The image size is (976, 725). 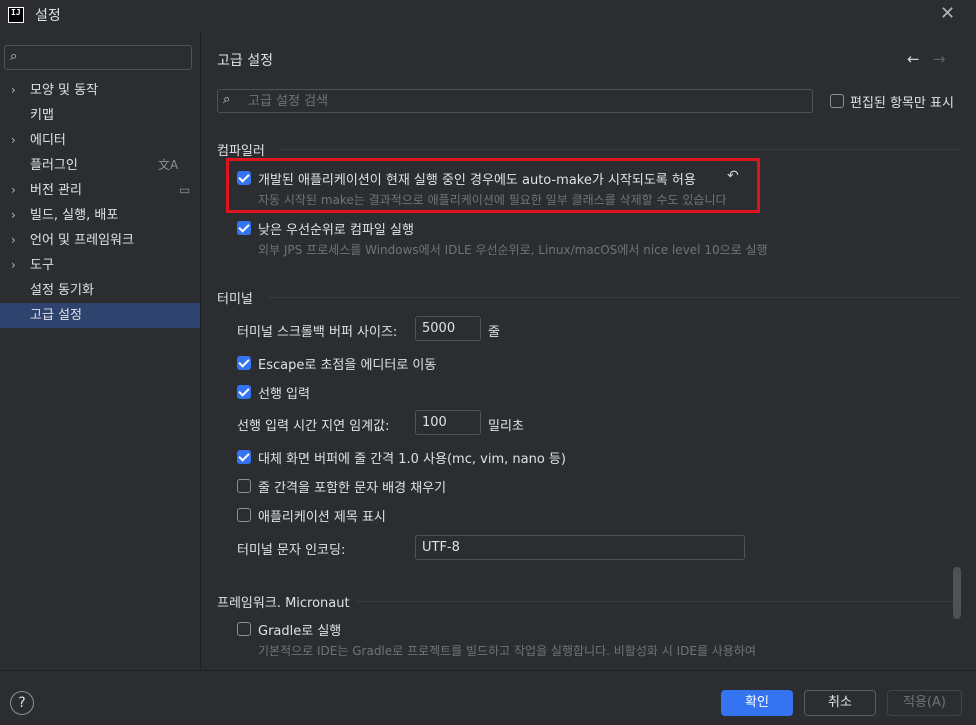 What do you see at coordinates (947, 13) in the screenshot?
I see `close-icon: ✕` at bounding box center [947, 13].